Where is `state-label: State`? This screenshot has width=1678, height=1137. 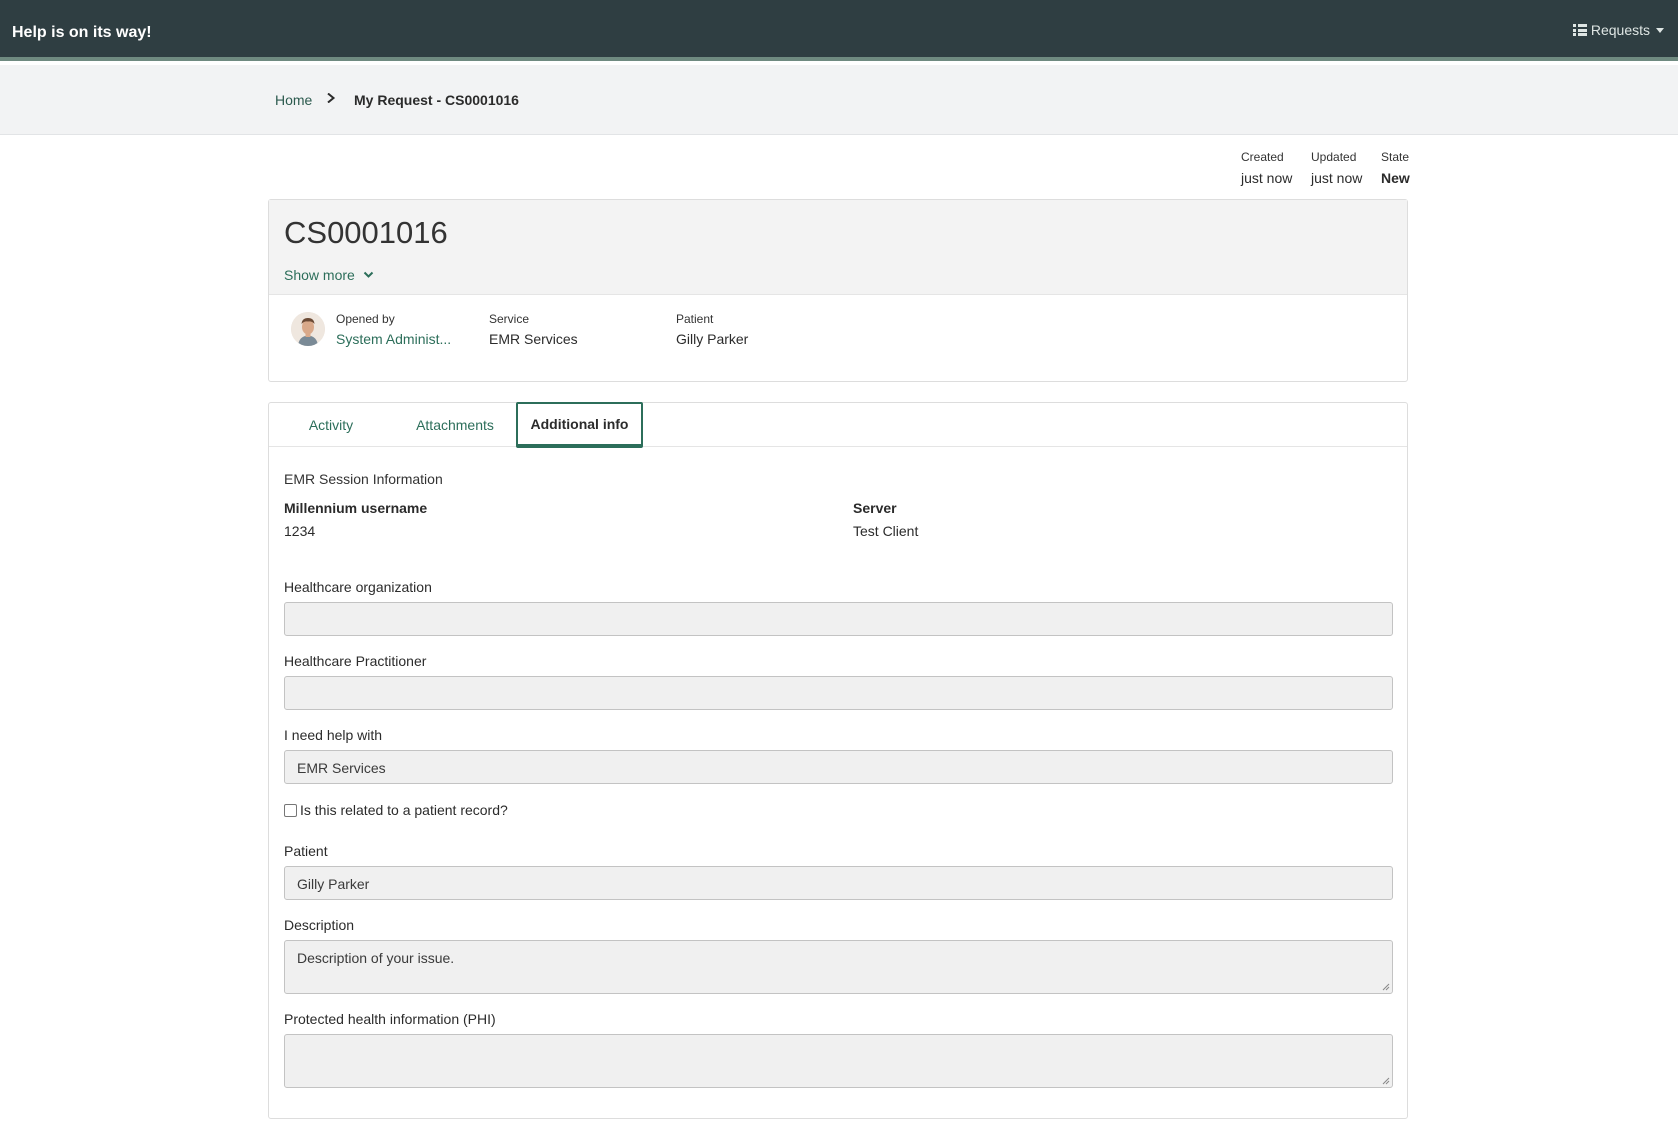 state-label: State is located at coordinates (1395, 157).